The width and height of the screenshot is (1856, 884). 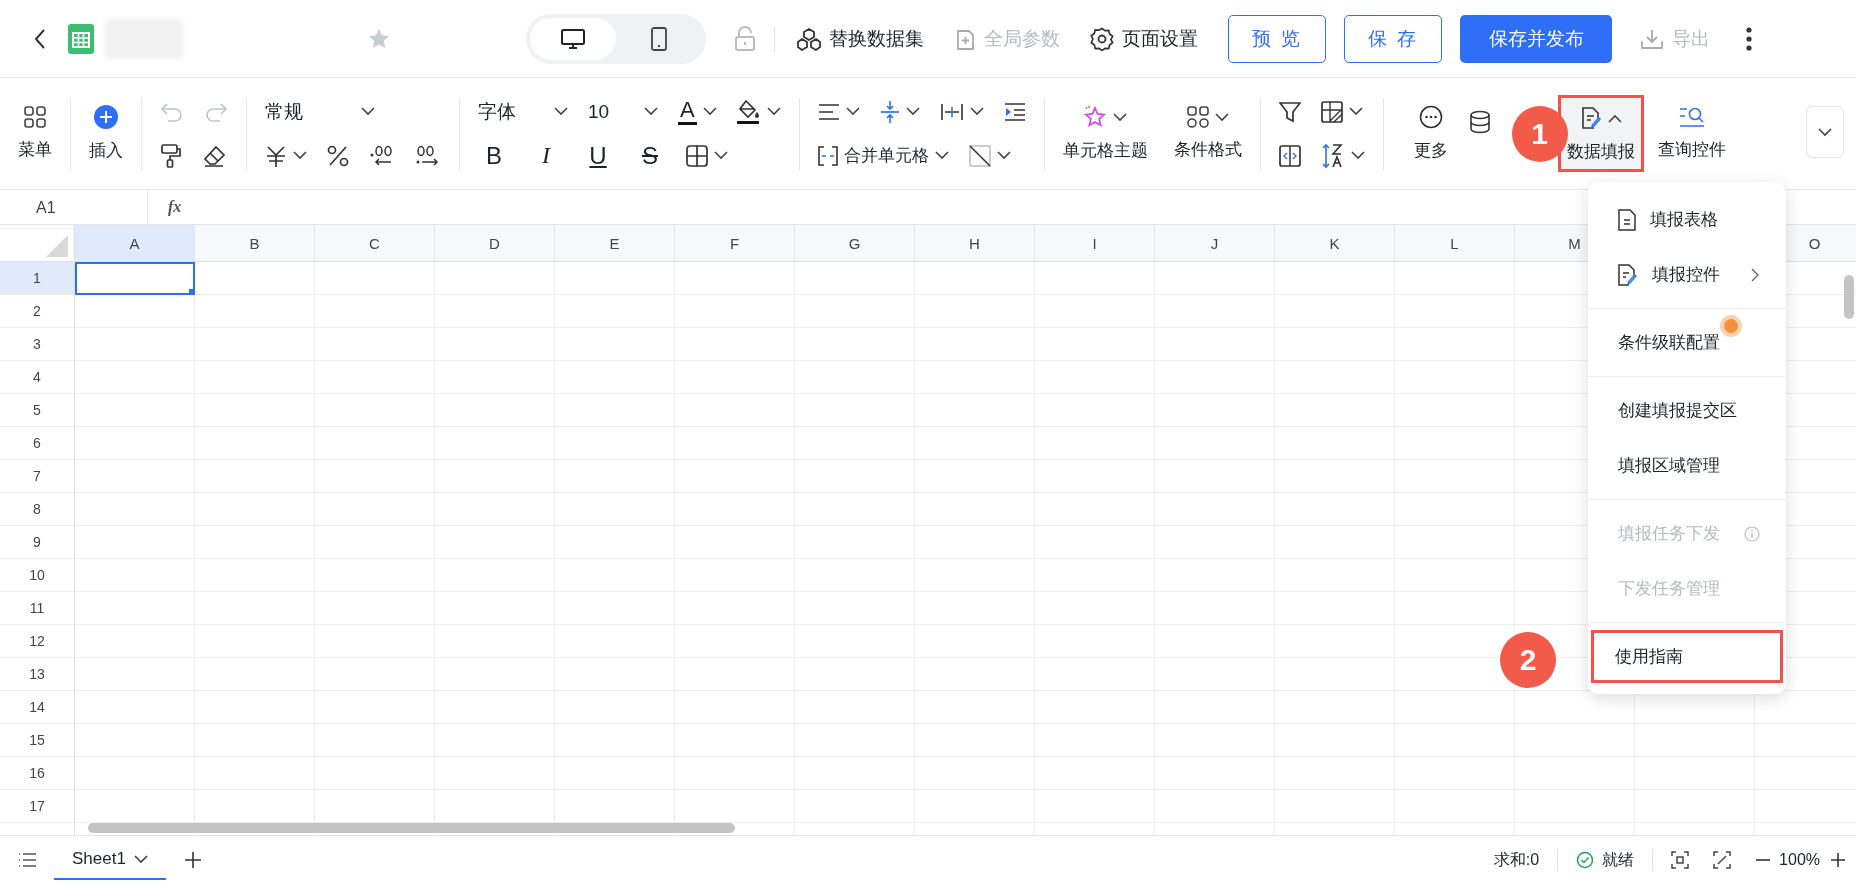 I want to click on cell-reference-field: A1, so click(x=74, y=207).